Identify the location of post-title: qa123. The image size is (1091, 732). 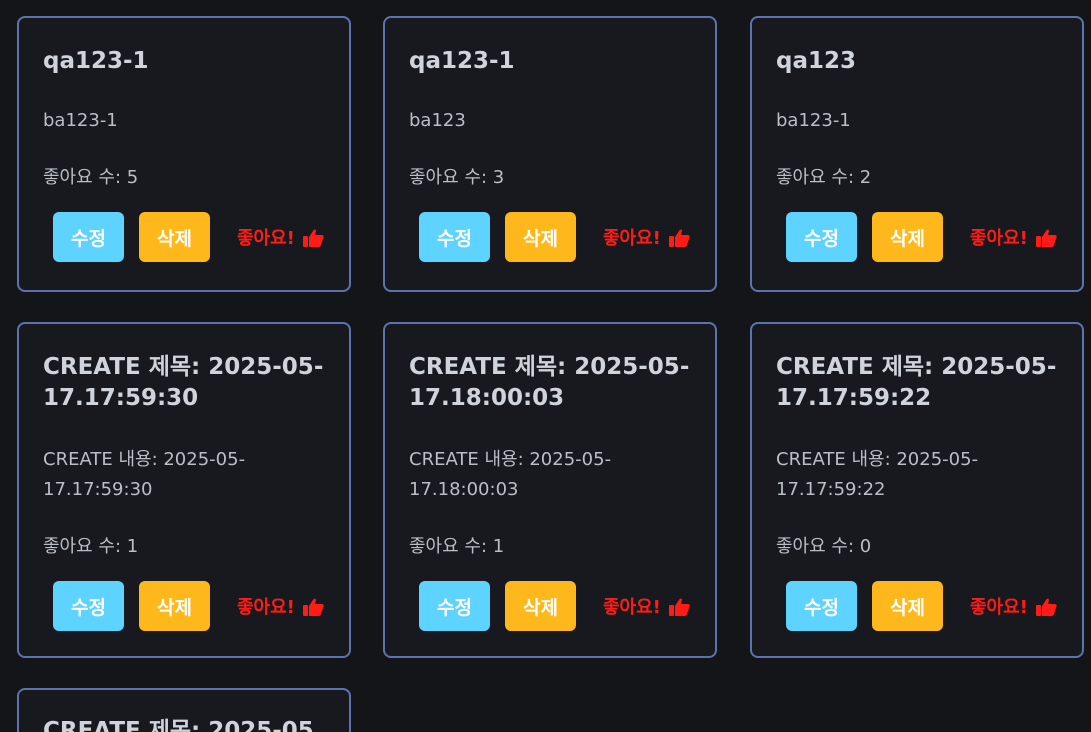
(816, 61).